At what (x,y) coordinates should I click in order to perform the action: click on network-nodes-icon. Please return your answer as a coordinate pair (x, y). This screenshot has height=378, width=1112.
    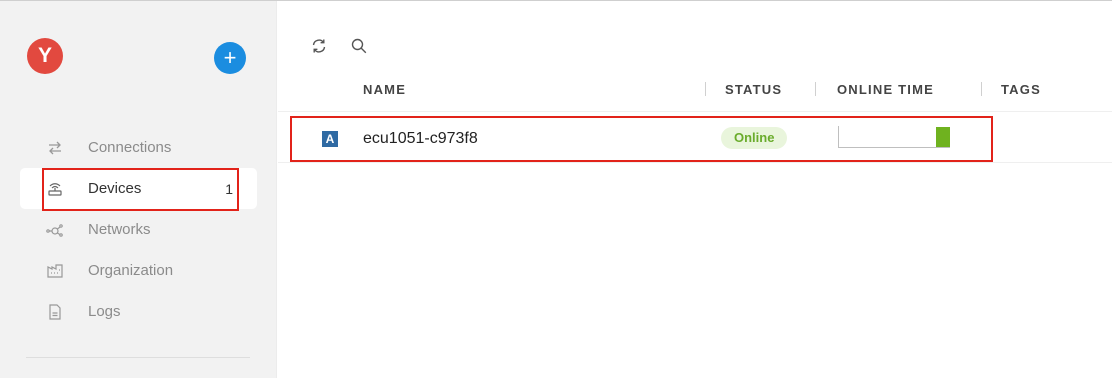
    Looking at the image, I should click on (55, 230).